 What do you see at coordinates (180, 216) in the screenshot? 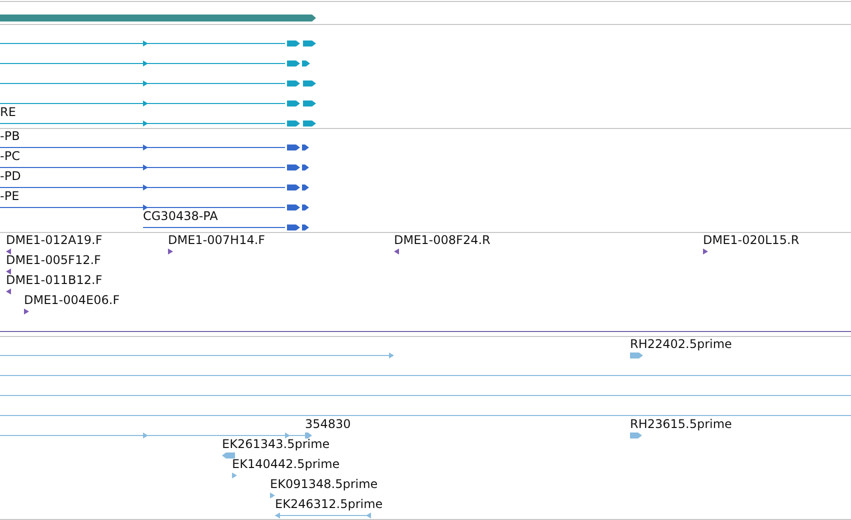
I see `feature-label: CG30438-PA` at bounding box center [180, 216].